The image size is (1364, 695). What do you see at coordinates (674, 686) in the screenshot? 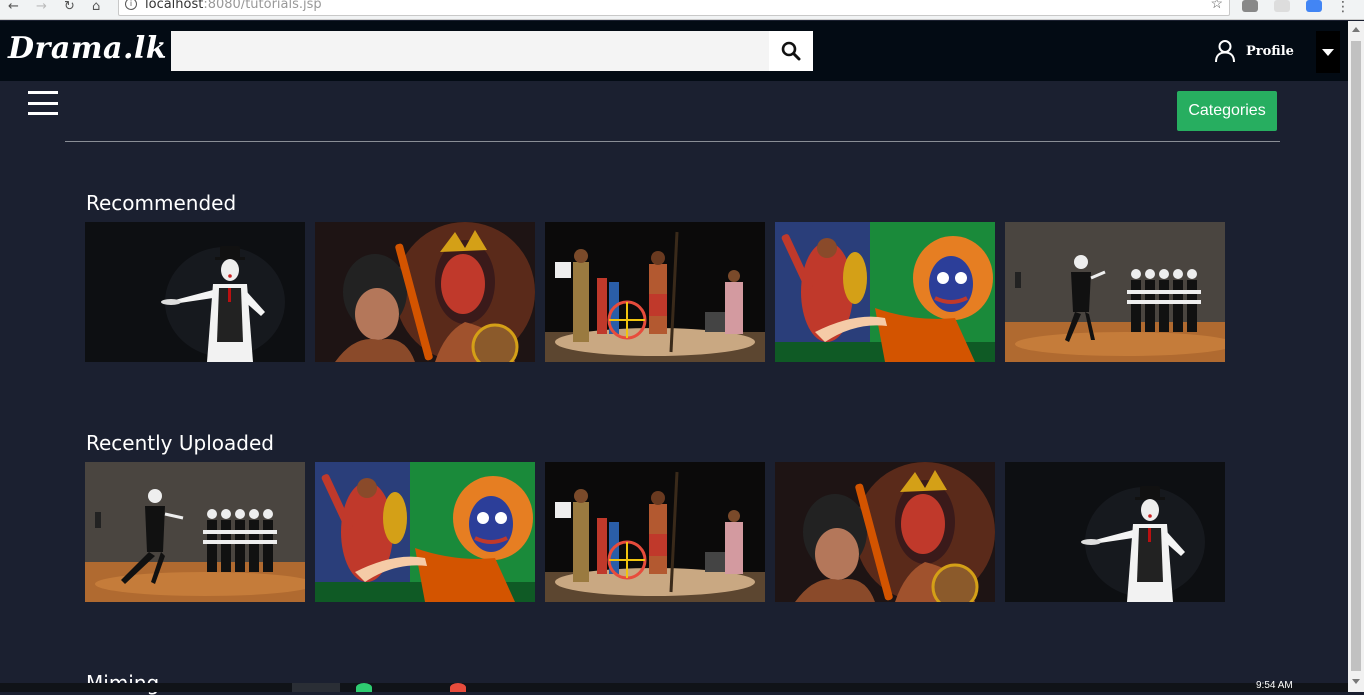
I see `os-taskbar: 9:54 AM` at bounding box center [674, 686].